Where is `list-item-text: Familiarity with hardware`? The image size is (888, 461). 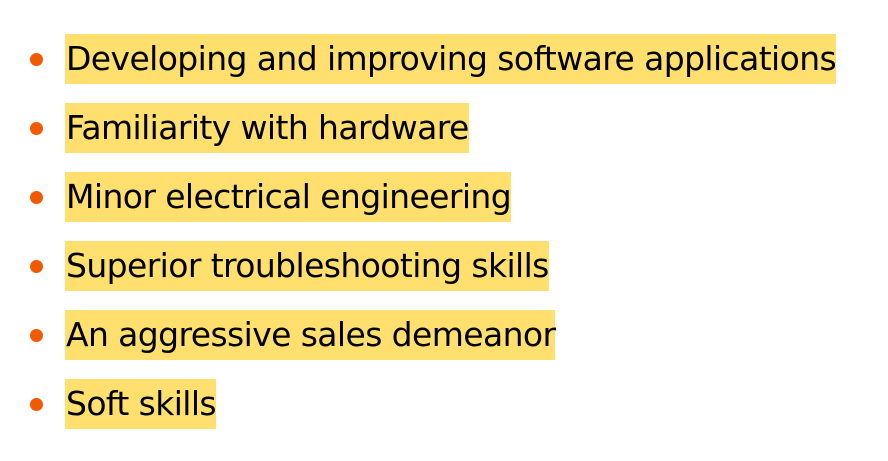
list-item-text: Familiarity with hardware is located at coordinates (267, 128).